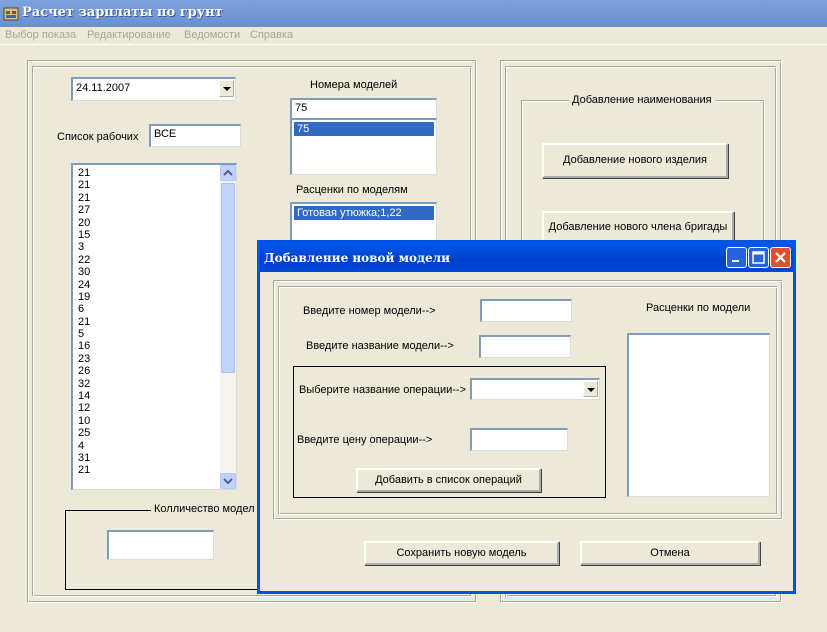 Image resolution: width=827 pixels, height=632 pixels. Describe the element at coordinates (413, 13) in the screenshot. I see `title-bar: Расчет зарплаты по грунт` at that location.